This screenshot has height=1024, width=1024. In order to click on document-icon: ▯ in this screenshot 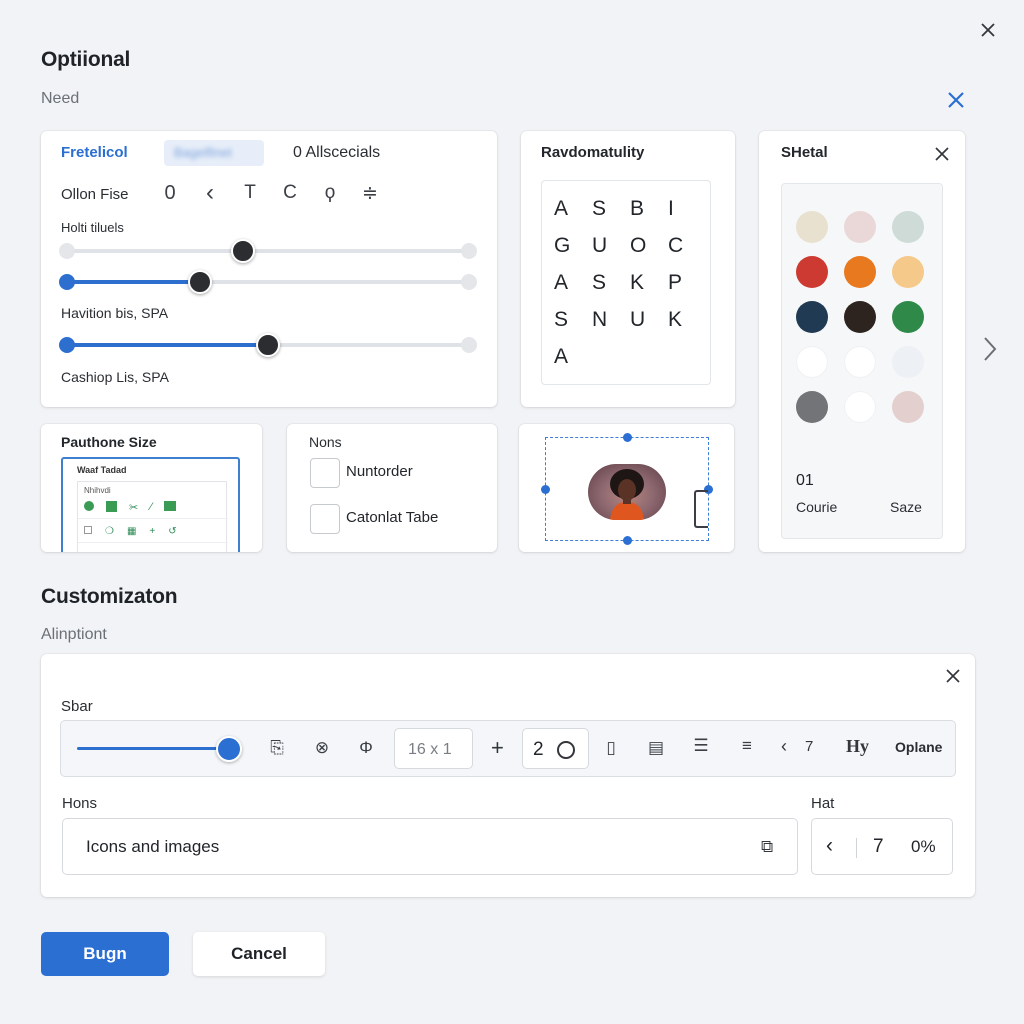, I will do `click(611, 748)`.